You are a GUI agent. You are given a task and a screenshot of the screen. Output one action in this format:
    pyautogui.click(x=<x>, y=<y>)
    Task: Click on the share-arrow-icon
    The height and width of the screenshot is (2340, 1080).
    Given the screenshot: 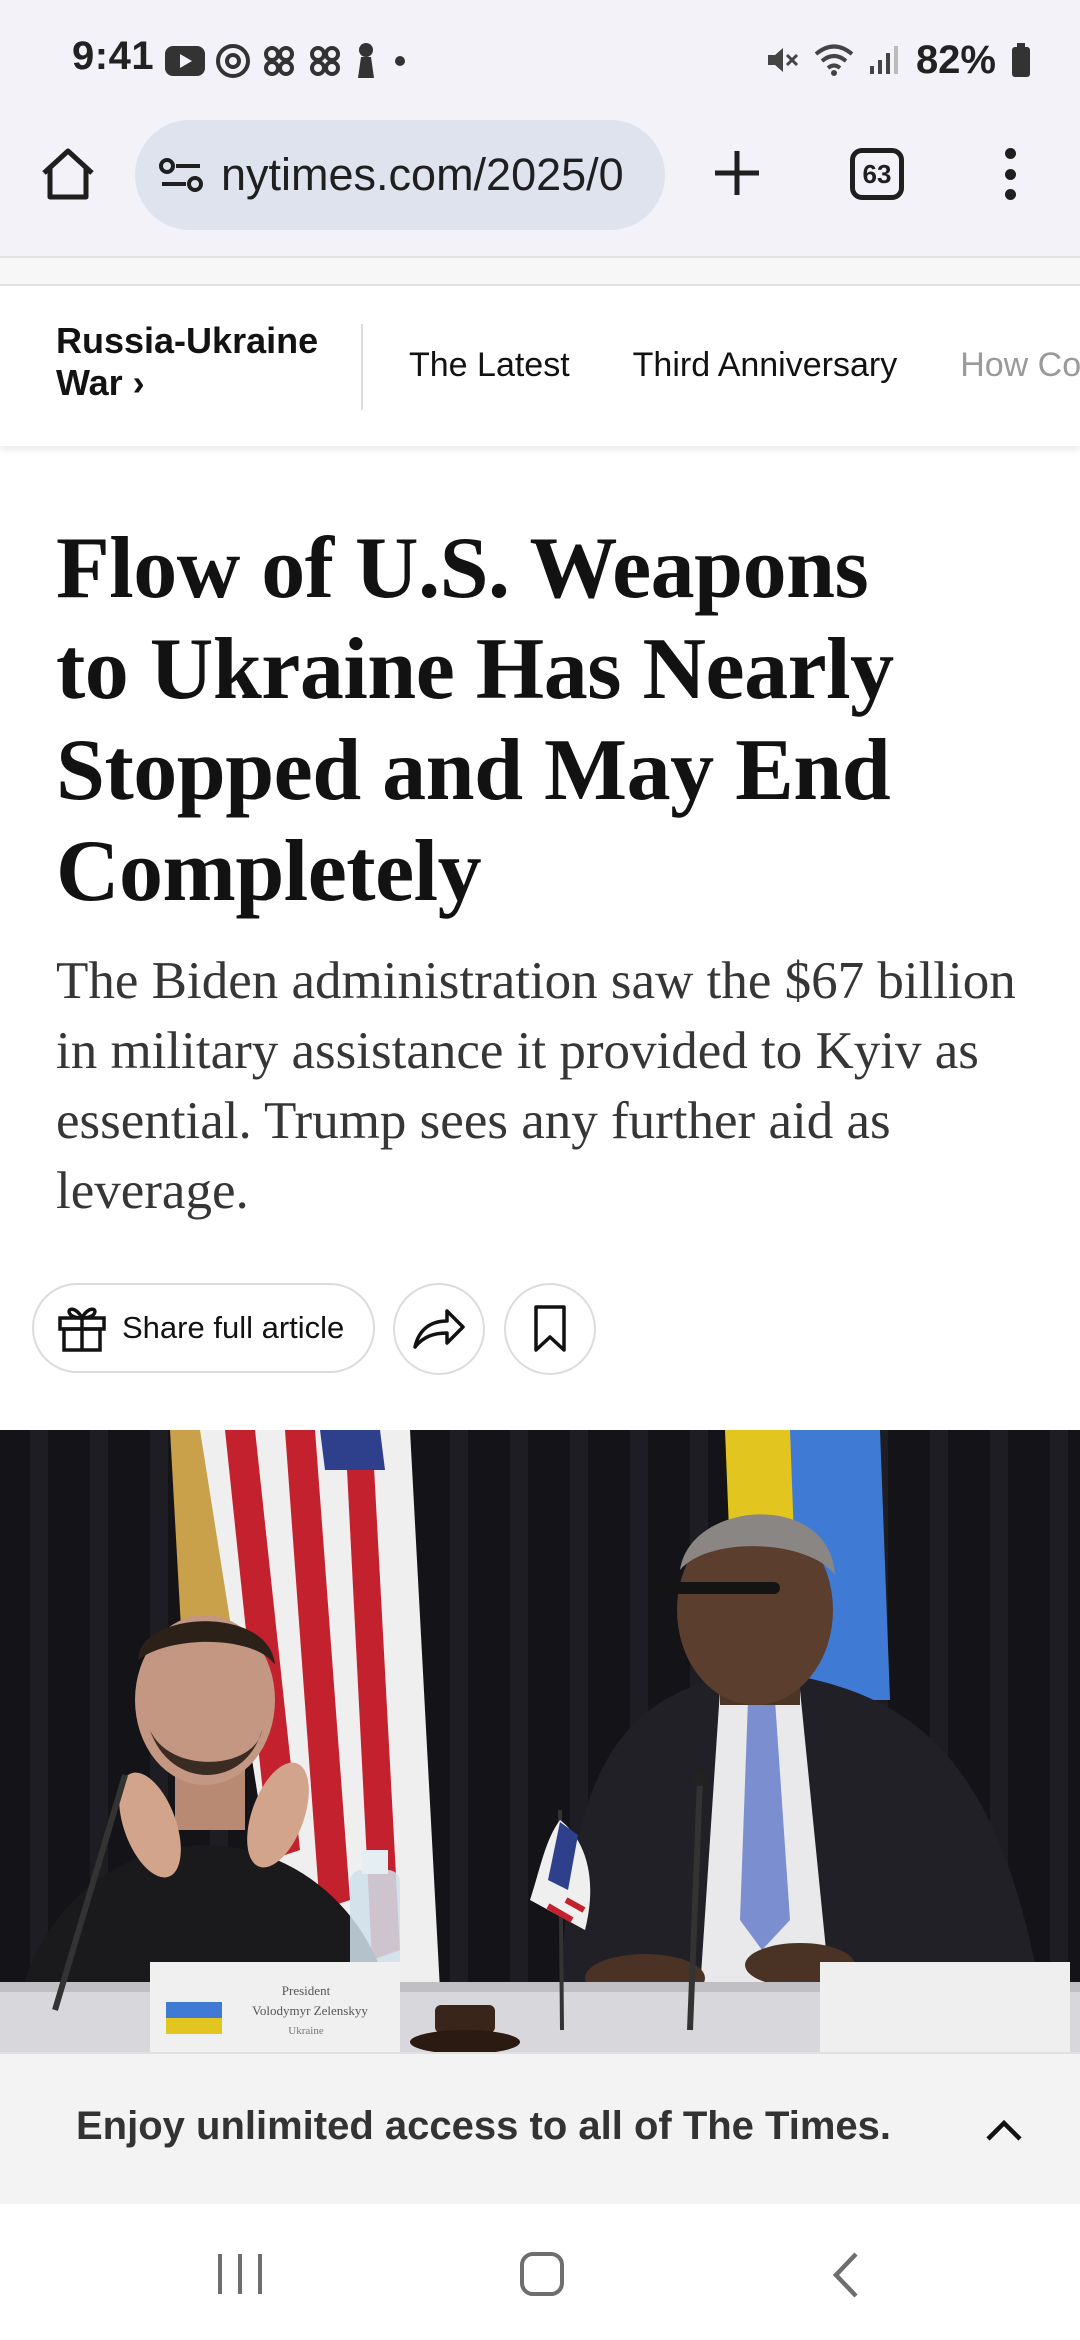 What is the action you would take?
    pyautogui.click(x=439, y=1329)
    